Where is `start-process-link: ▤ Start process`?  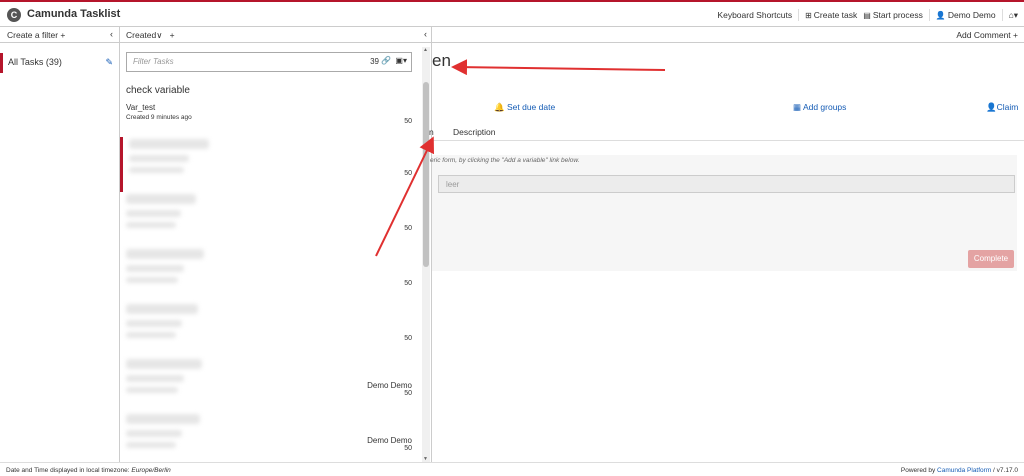 start-process-link: ▤ Start process is located at coordinates (893, 15).